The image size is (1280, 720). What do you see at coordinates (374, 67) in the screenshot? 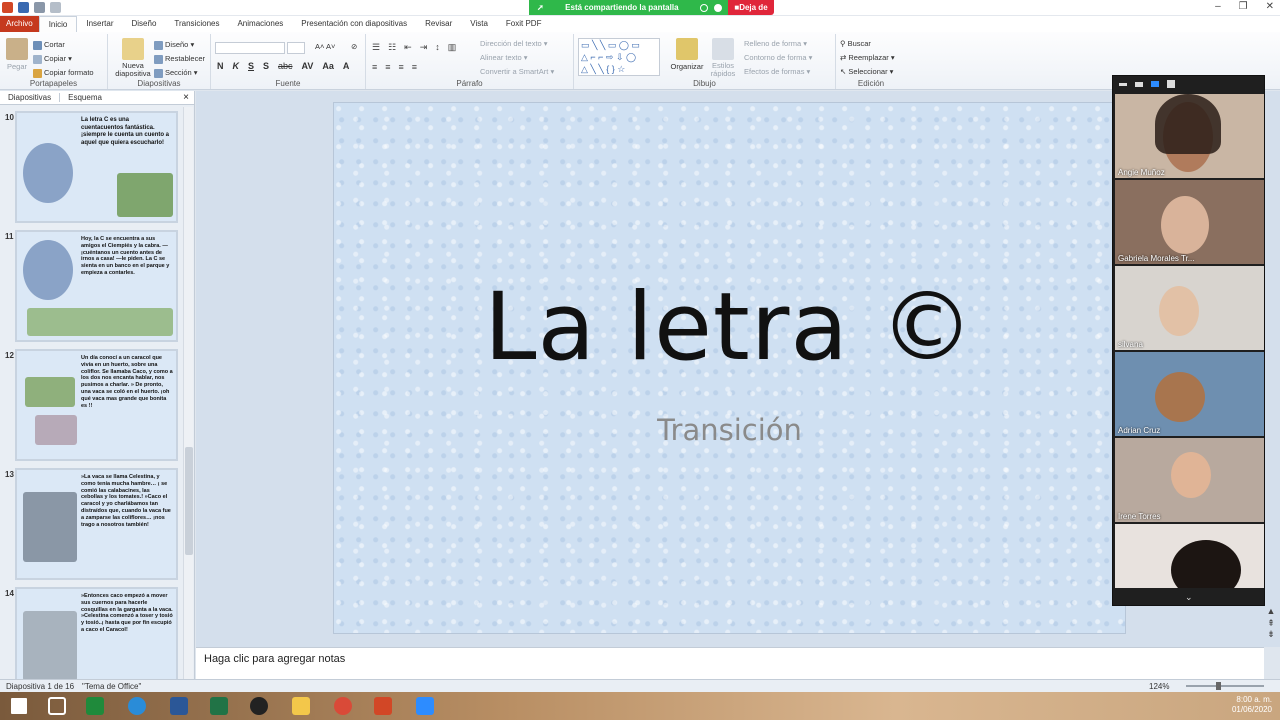
I see `align-left-icon: ≡` at bounding box center [374, 67].